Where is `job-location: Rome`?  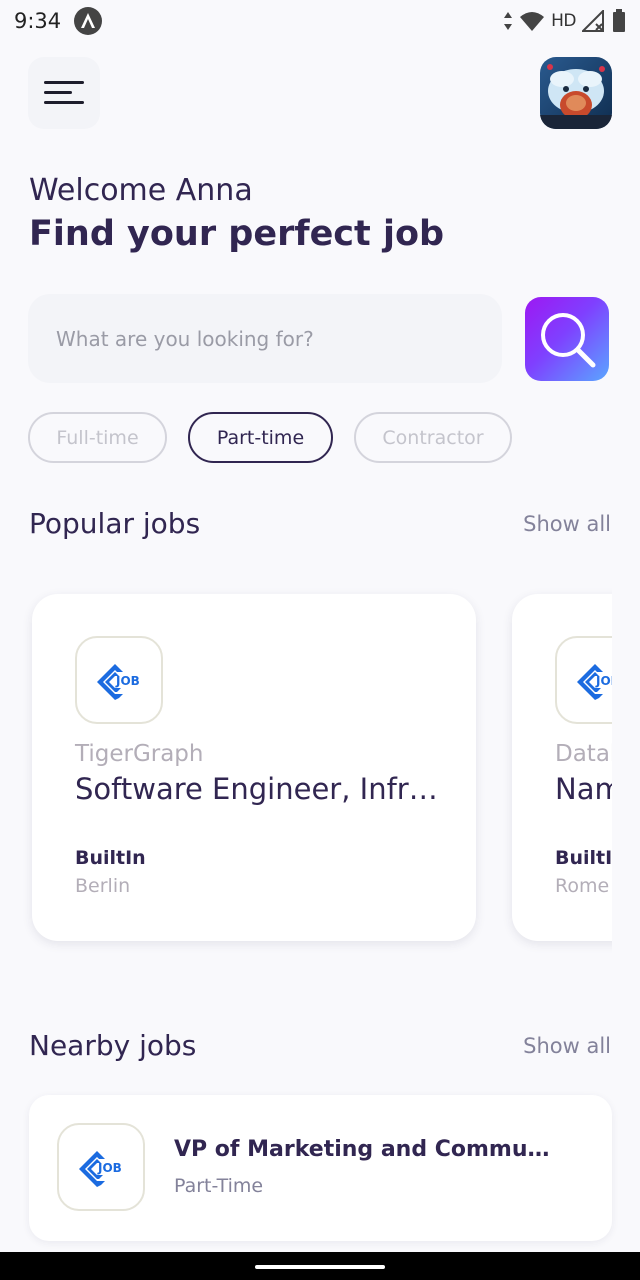 job-location: Rome is located at coordinates (582, 886).